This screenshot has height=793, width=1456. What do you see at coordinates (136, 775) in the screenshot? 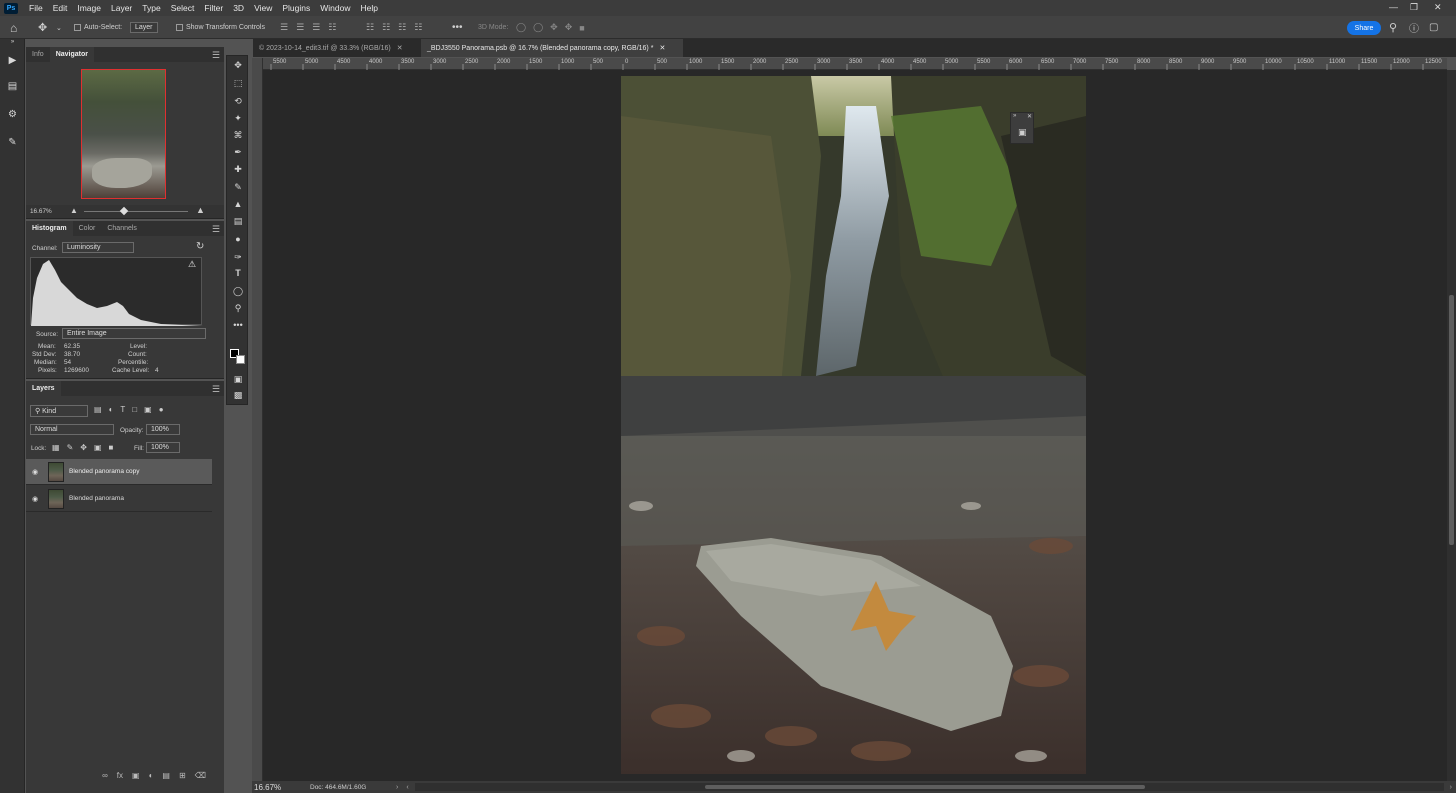
I see `add-mask-icon: ▣` at bounding box center [136, 775].